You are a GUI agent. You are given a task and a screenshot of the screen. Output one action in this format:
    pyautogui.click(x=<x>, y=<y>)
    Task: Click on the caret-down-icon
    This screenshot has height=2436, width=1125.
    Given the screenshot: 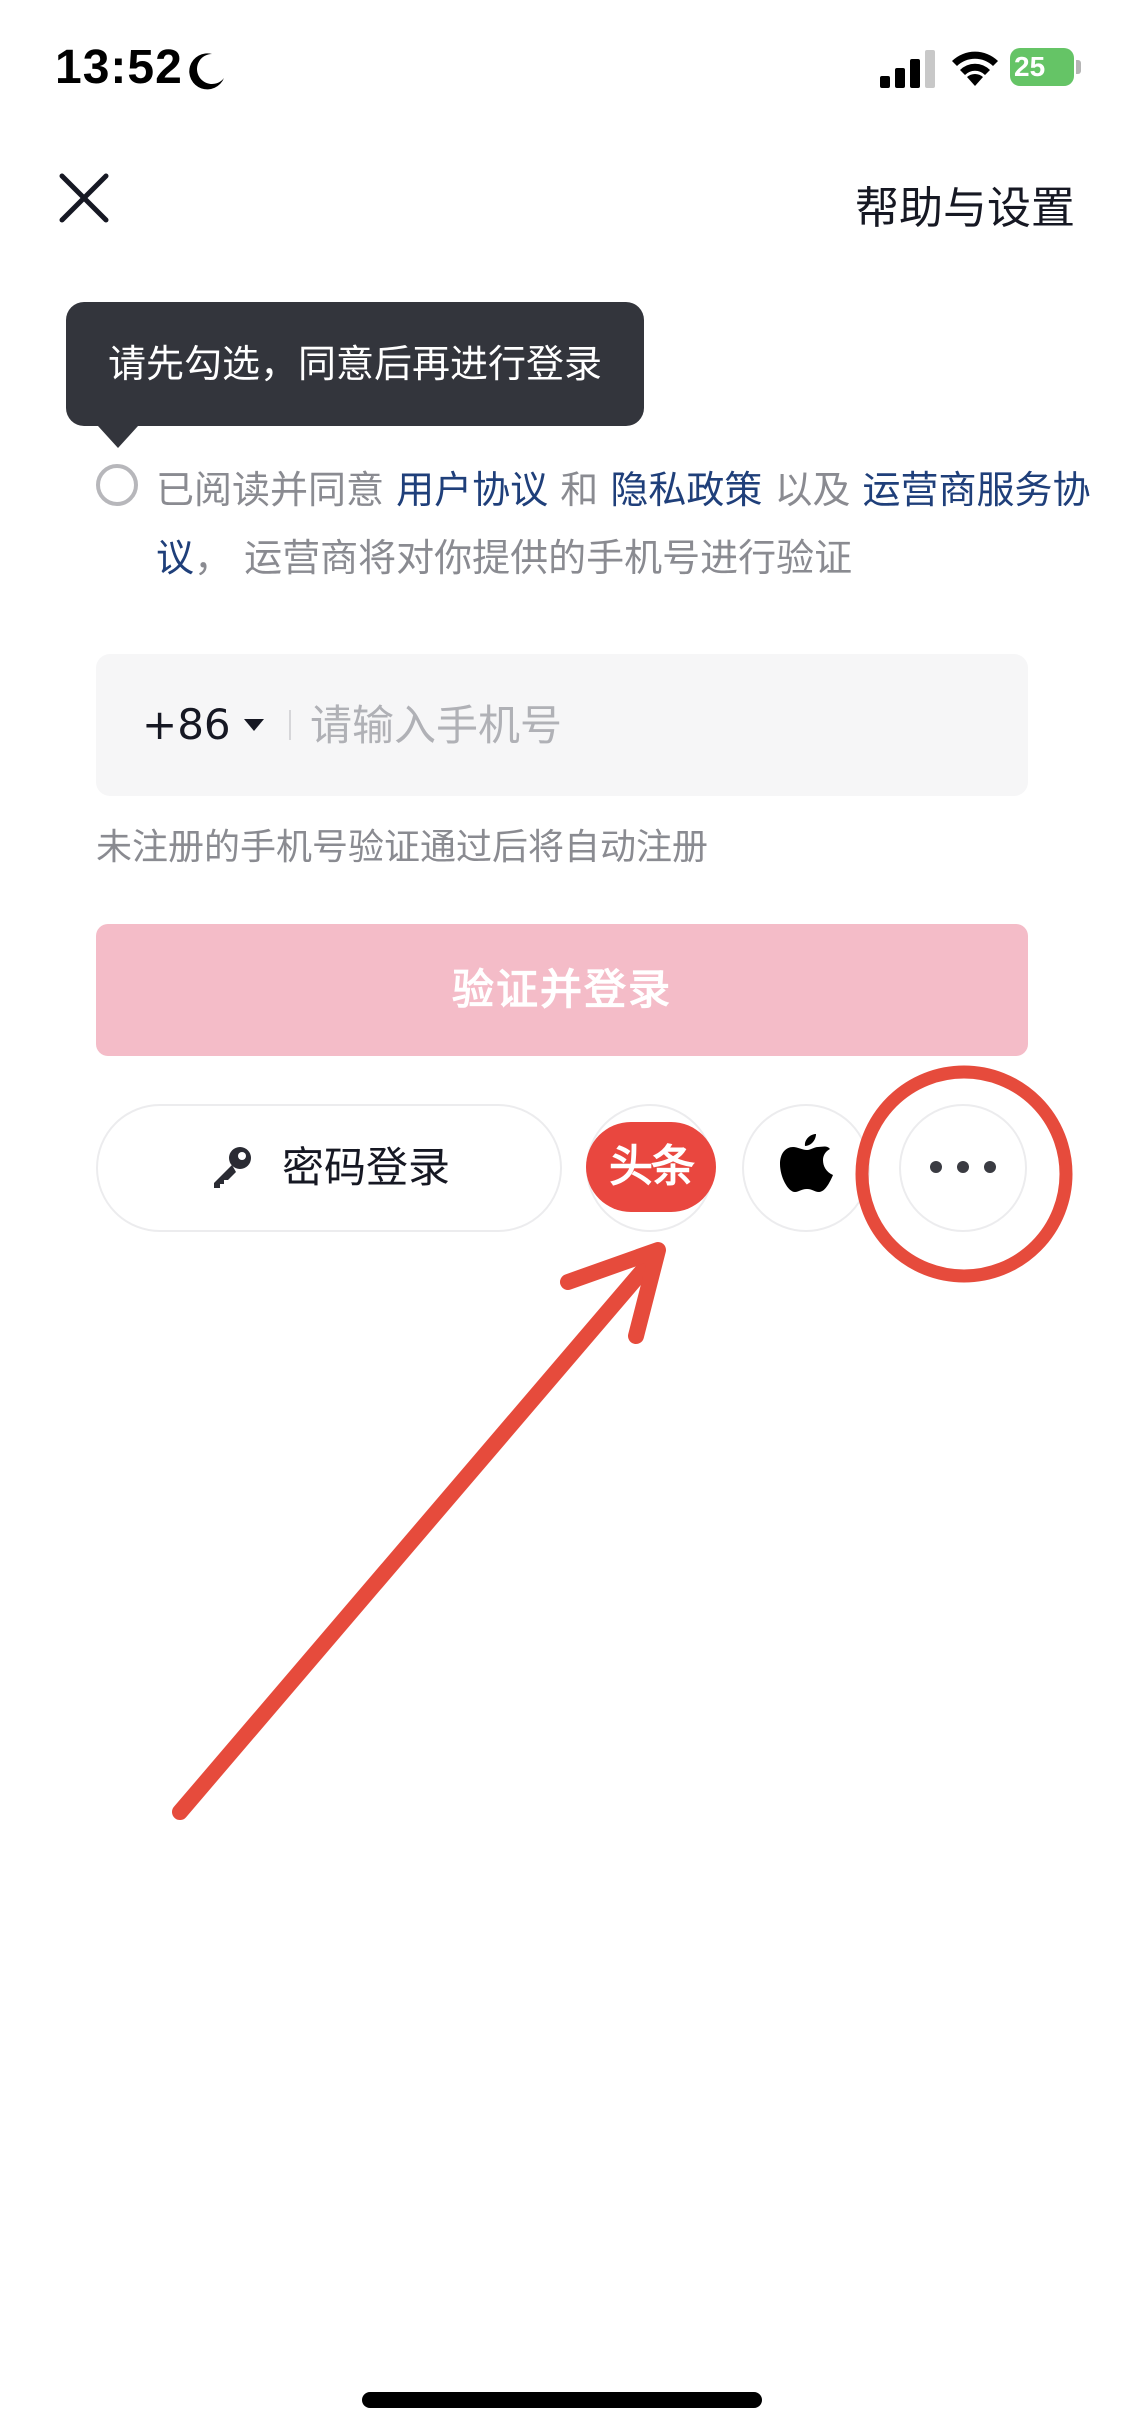 What is the action you would take?
    pyautogui.click(x=254, y=725)
    